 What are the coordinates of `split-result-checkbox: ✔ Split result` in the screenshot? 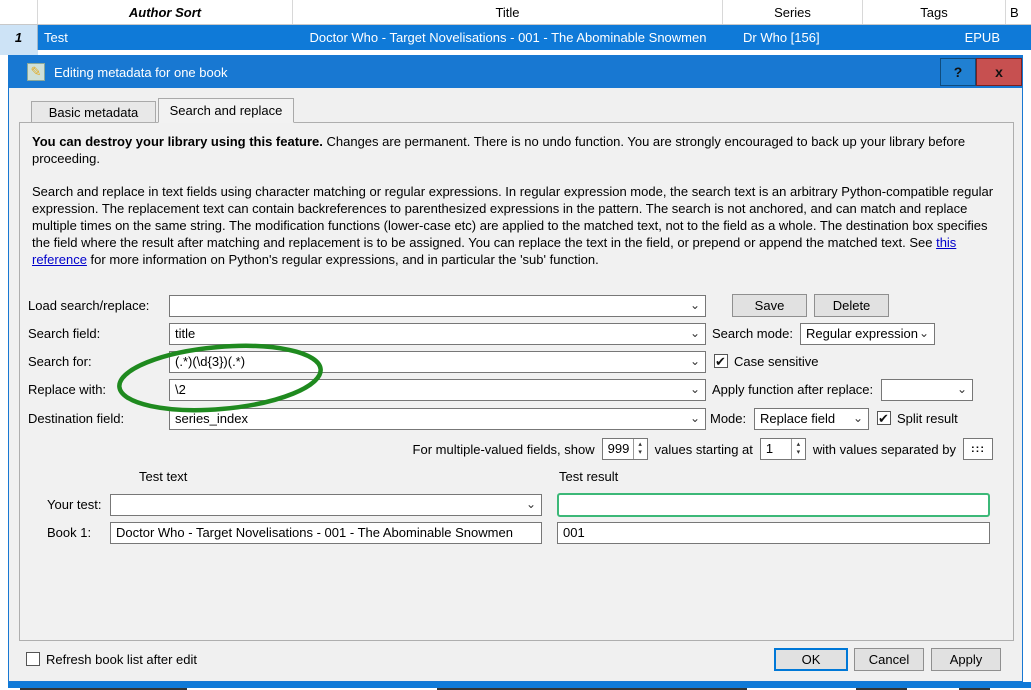 It's located at (917, 419).